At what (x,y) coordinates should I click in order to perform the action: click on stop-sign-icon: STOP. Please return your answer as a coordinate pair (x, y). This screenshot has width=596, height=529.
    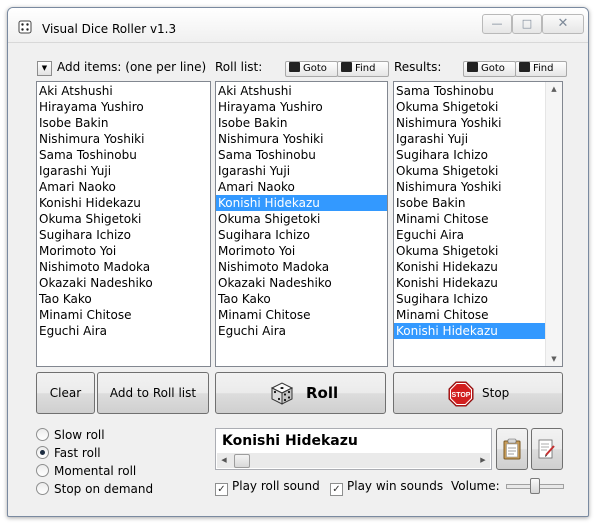
    Looking at the image, I should click on (461, 394).